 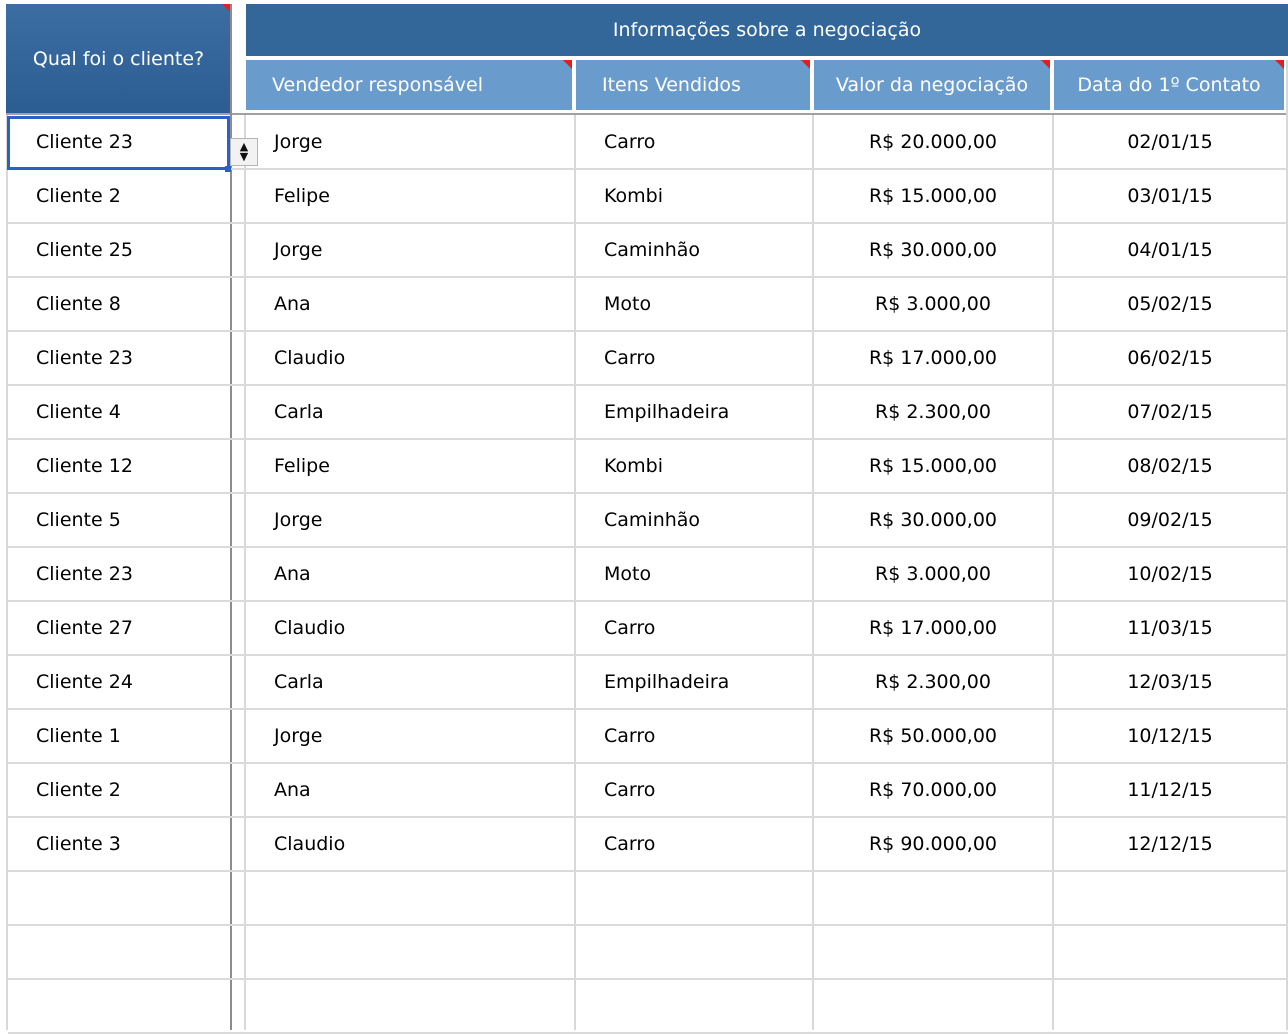 I want to click on client-column-header: Qual foi o cliente?, so click(x=118, y=59).